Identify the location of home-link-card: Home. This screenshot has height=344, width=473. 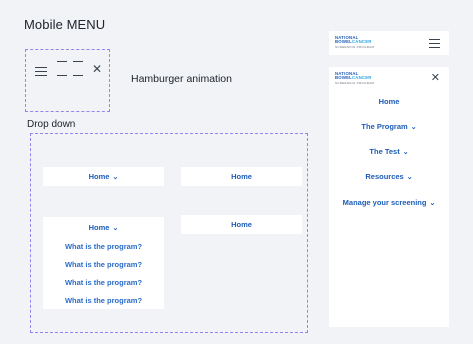
(241, 176).